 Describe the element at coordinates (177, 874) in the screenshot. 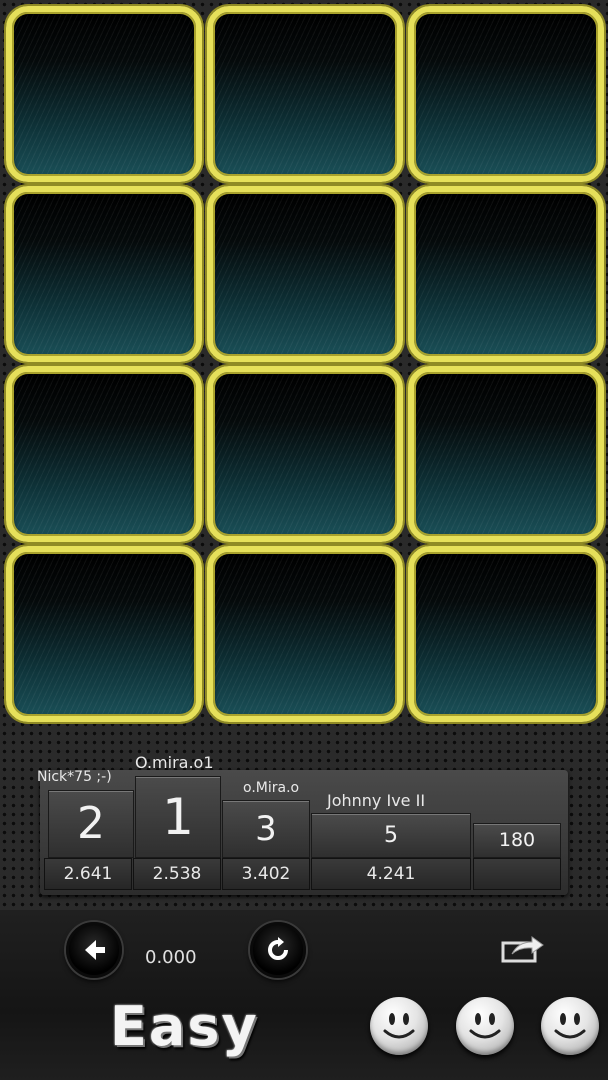

I see `player-time-2: 2.538` at that location.